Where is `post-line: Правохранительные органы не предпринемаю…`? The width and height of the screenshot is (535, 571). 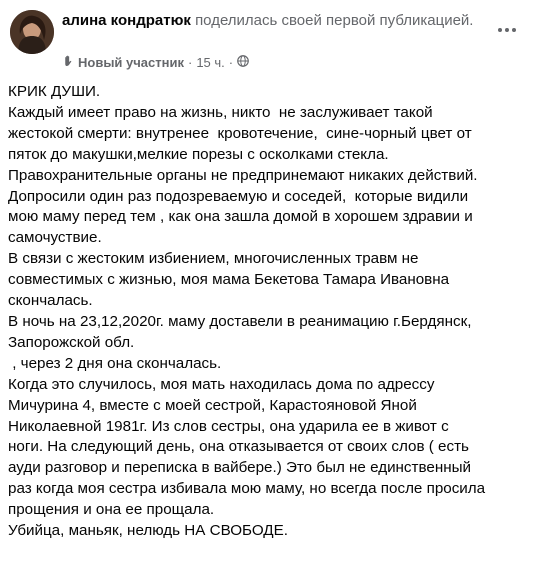 post-line: Правохранительные органы не предпринемаю… is located at coordinates (243, 175).